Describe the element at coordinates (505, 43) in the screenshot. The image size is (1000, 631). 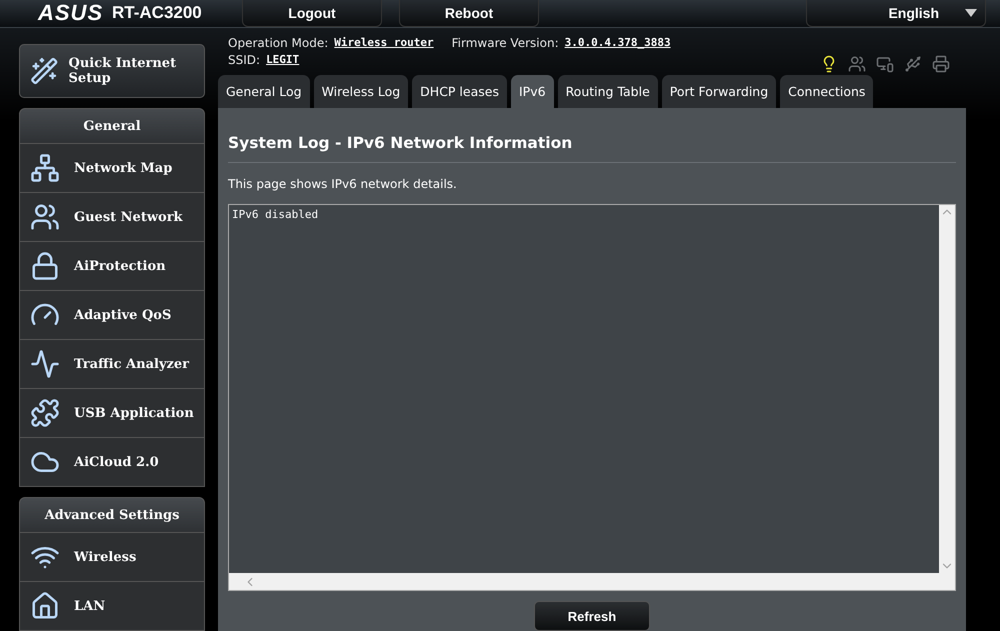
I see `info-label: Firmware Version:` at that location.